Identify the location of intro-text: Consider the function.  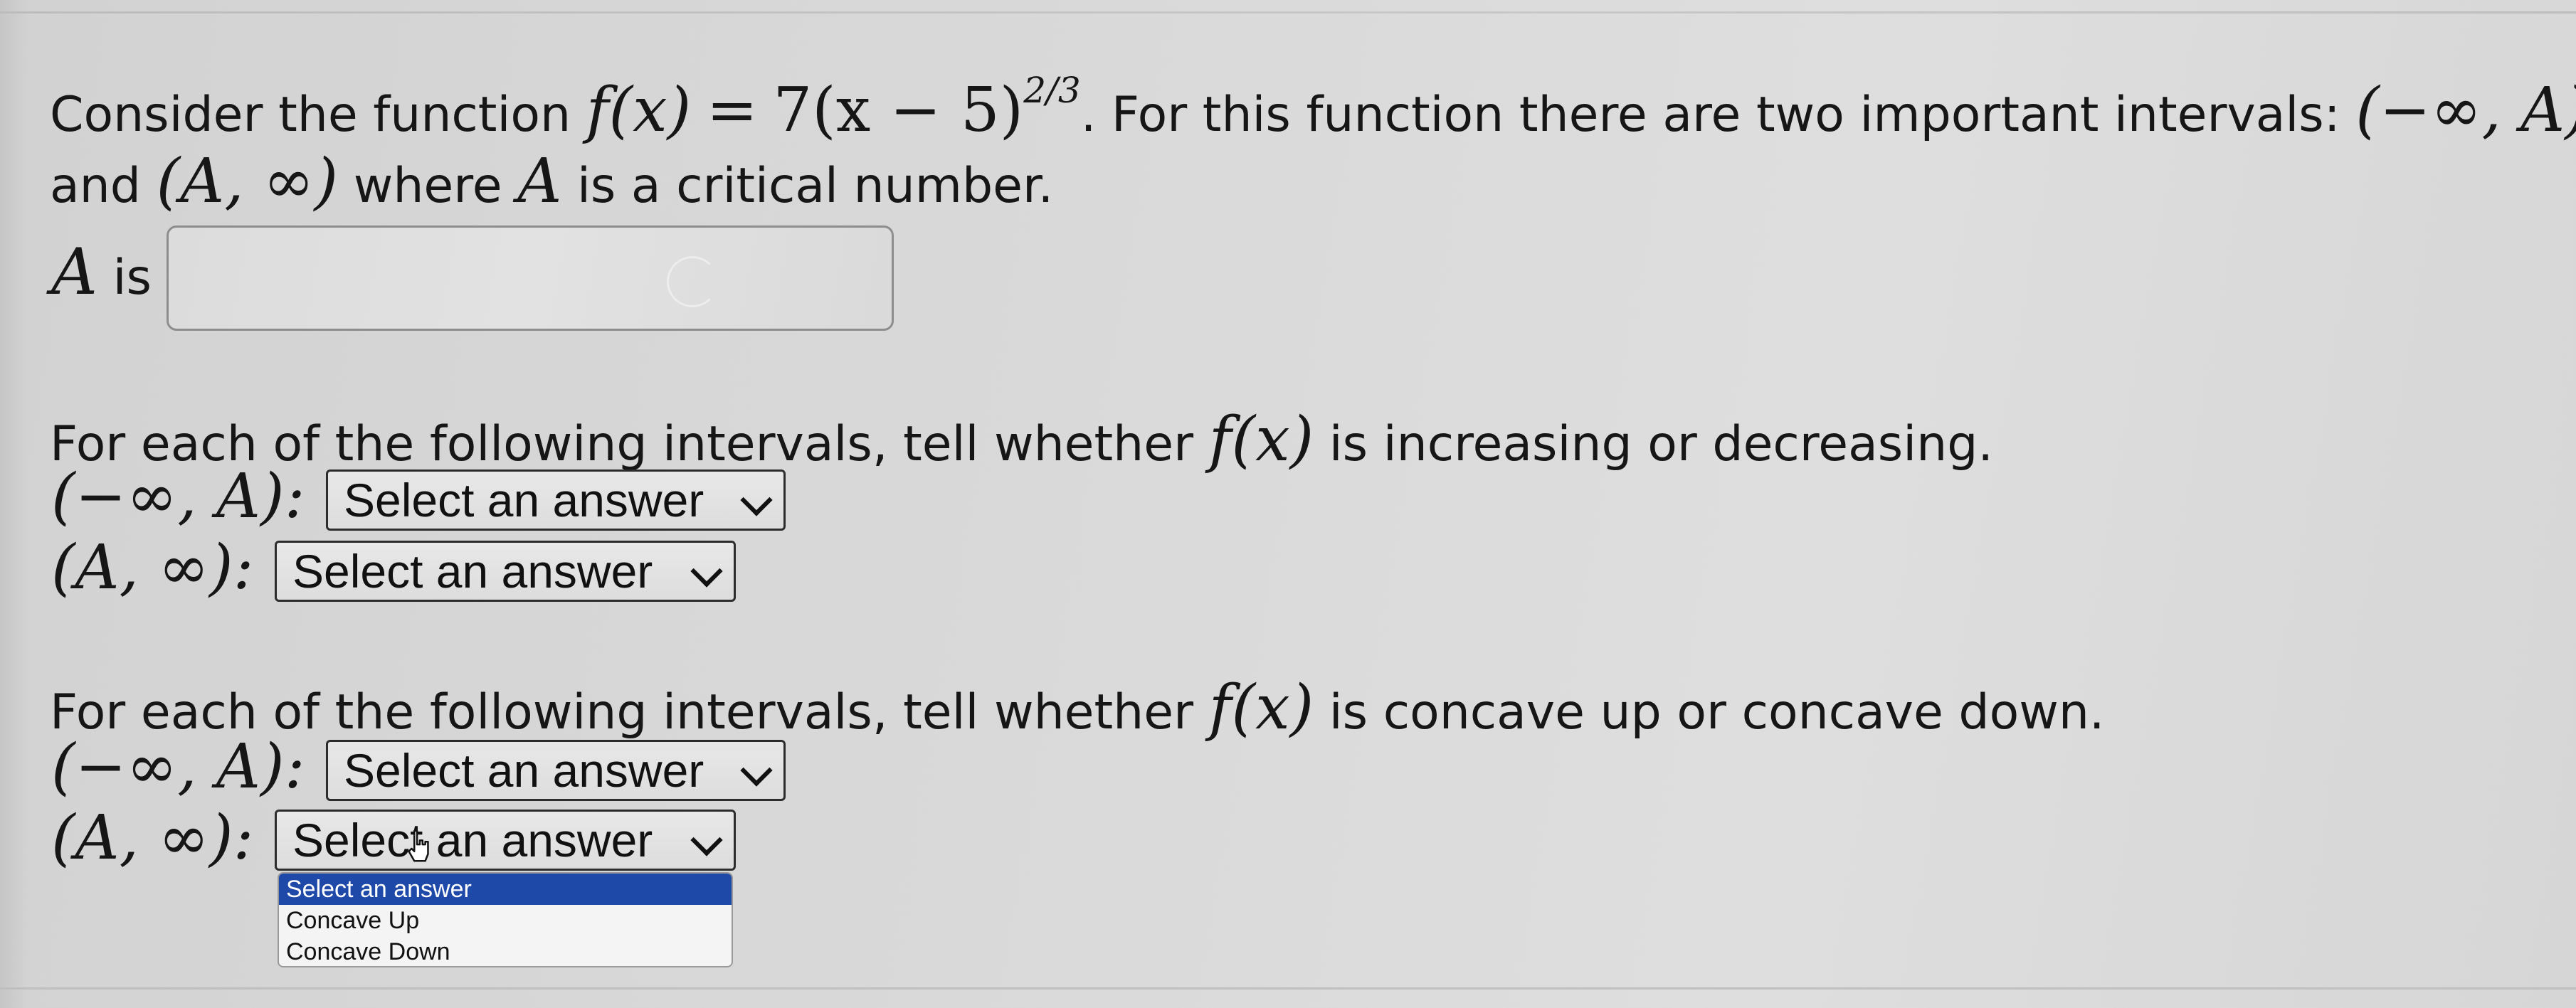
(310, 115).